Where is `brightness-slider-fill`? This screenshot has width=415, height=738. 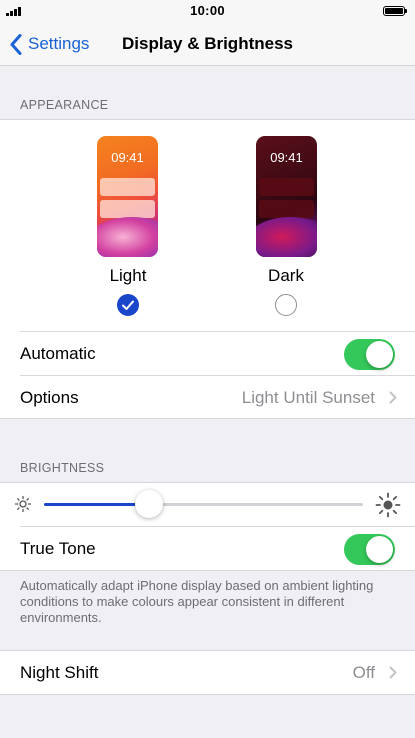 brightness-slider-fill is located at coordinates (97, 504).